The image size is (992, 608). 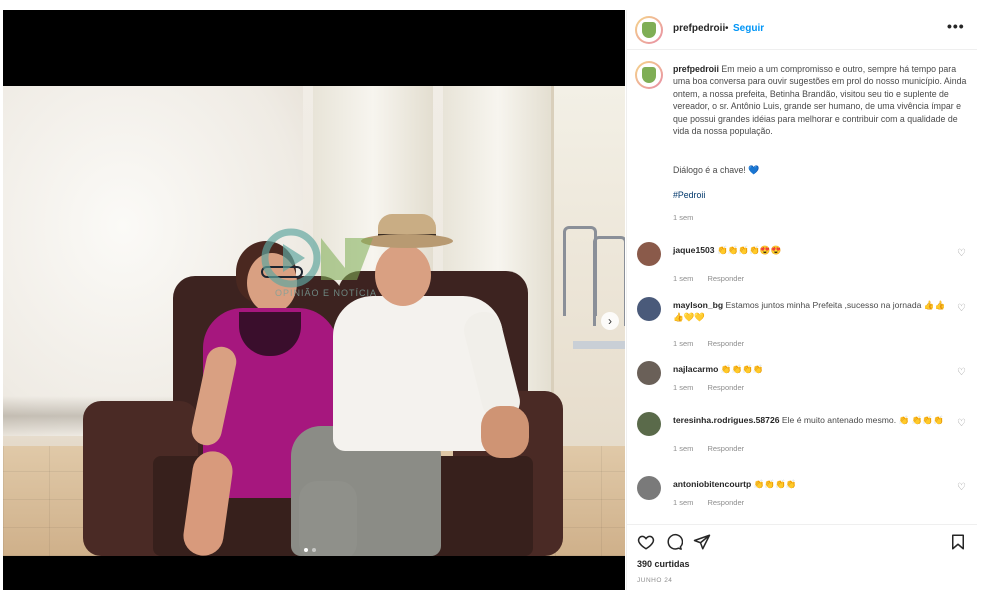 What do you see at coordinates (663, 564) in the screenshot?
I see `likes-count: 390 curtidas` at bounding box center [663, 564].